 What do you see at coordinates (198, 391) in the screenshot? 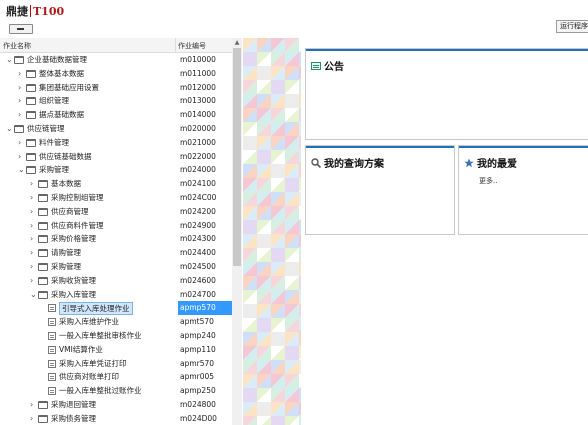
I see `tree-item-code: apmp250` at bounding box center [198, 391].